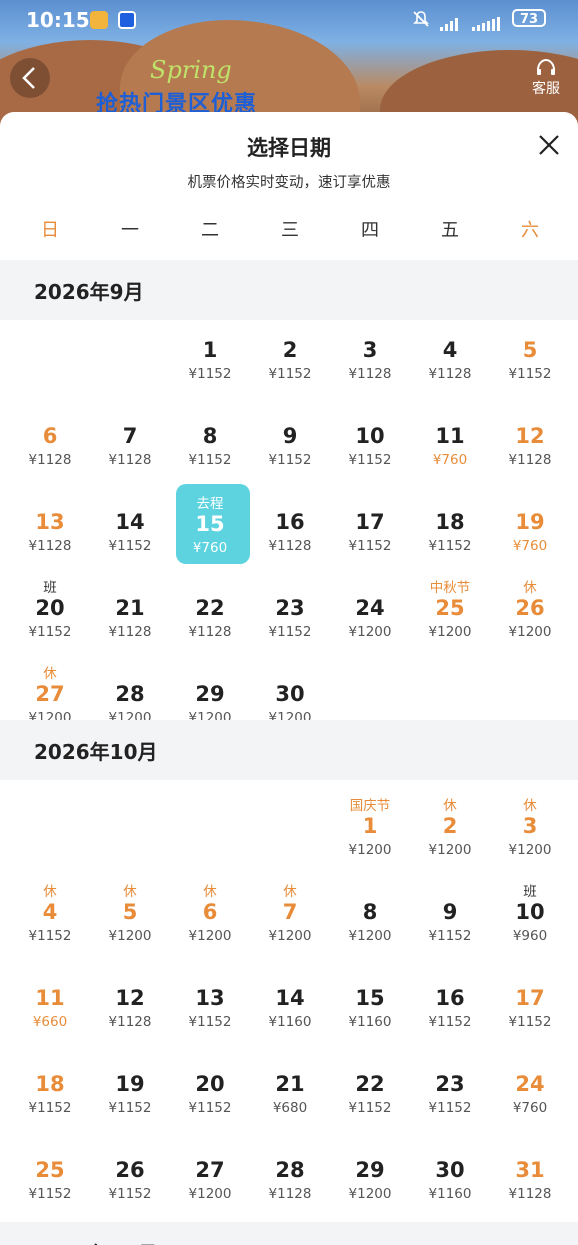  Describe the element at coordinates (450, 613) in the screenshot. I see `calendar-day: 中秋节 25 ¥1200` at that location.